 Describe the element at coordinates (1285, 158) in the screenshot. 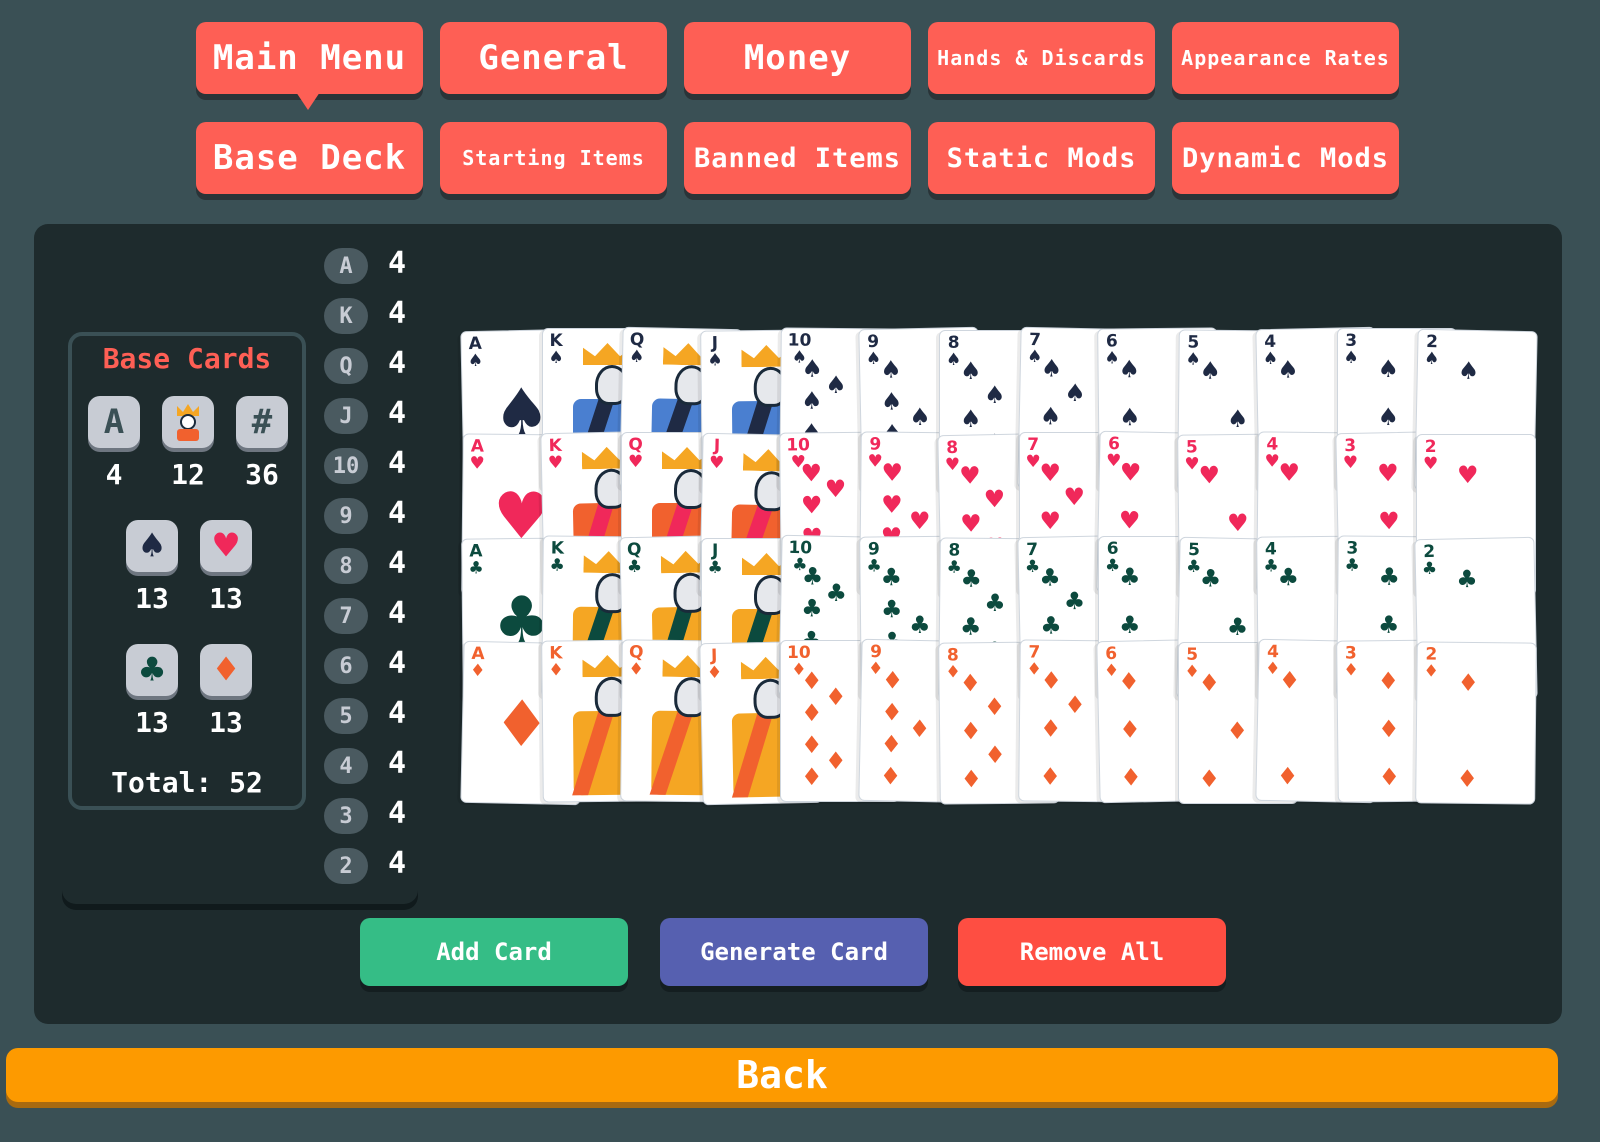

I see `tab-dynamic-mods: Dynamic Mods` at that location.